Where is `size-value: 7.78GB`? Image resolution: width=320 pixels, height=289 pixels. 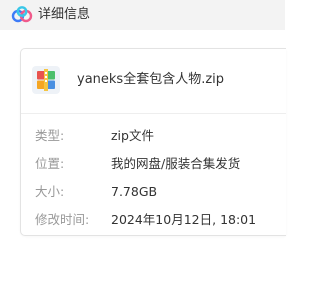 size-value: 7.78GB is located at coordinates (134, 191).